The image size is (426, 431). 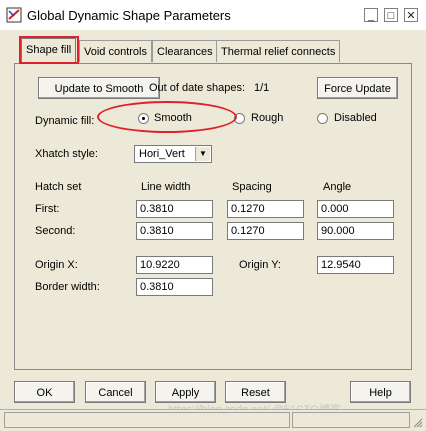 I want to click on force-update-button: Force Update, so click(x=357, y=88).